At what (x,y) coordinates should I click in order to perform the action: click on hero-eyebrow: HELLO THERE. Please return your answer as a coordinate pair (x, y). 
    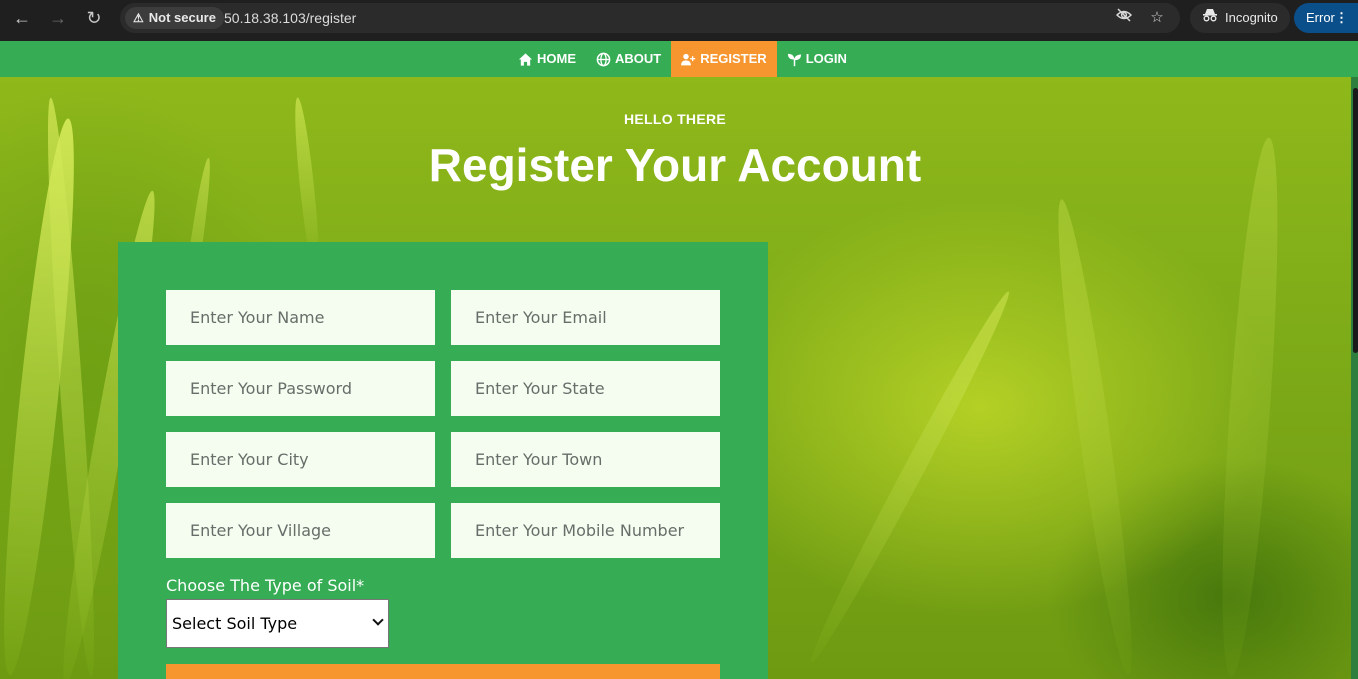
    Looking at the image, I should click on (675, 119).